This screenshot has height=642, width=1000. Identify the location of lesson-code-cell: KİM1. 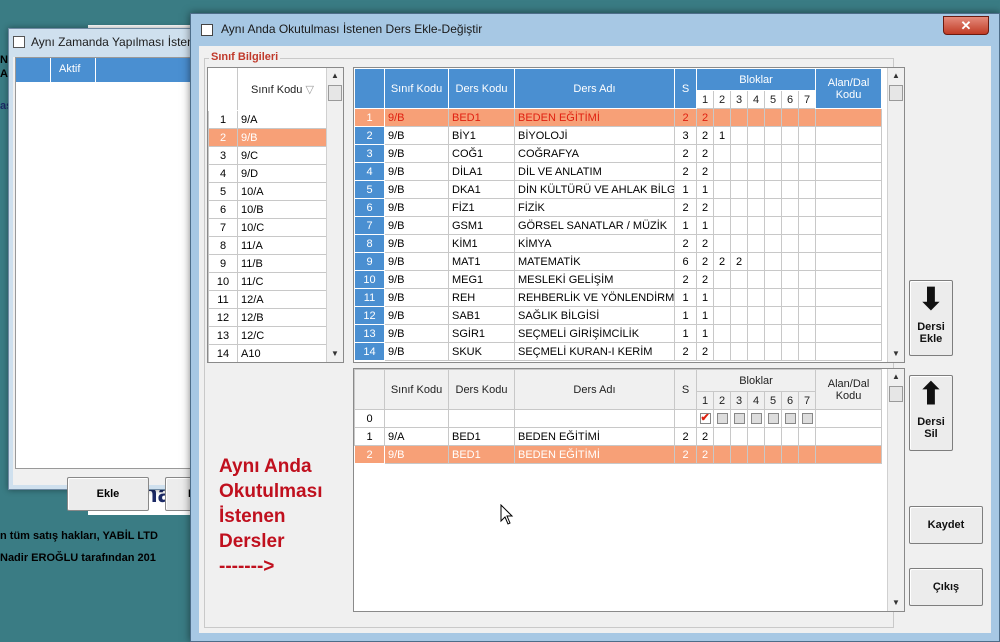
(481, 243).